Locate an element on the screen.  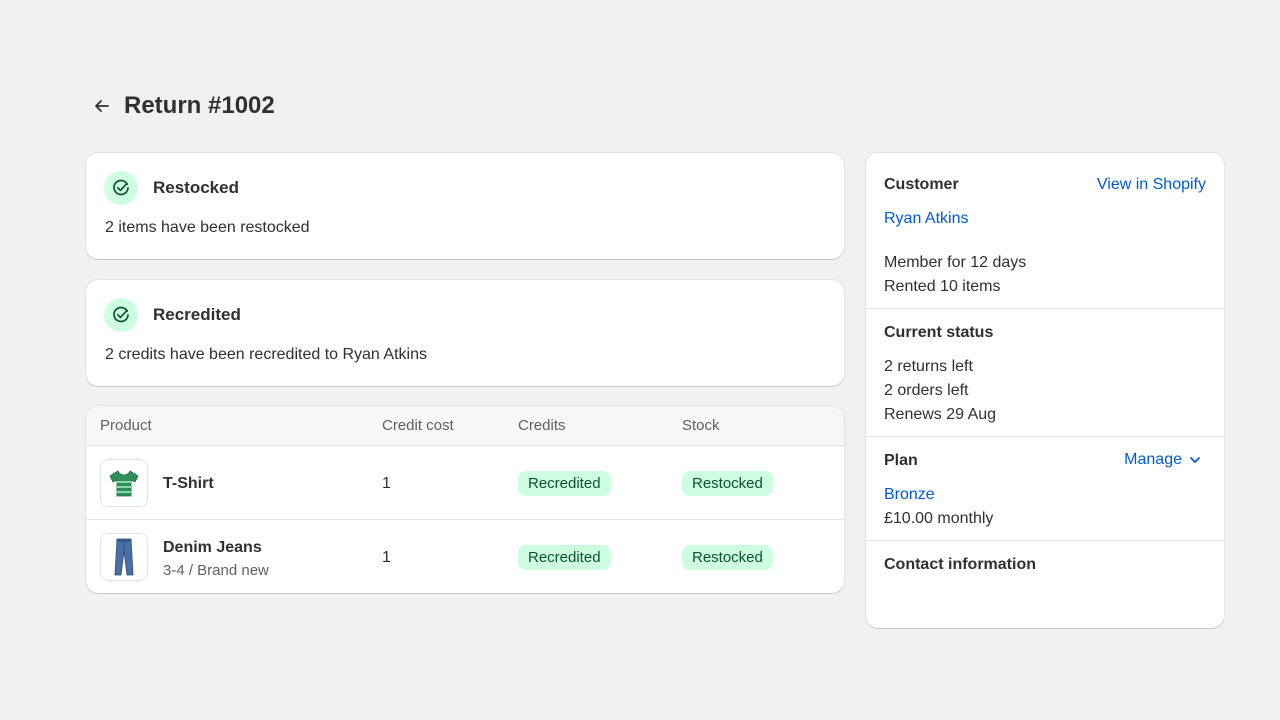
page-title: Return #1002 is located at coordinates (199, 105).